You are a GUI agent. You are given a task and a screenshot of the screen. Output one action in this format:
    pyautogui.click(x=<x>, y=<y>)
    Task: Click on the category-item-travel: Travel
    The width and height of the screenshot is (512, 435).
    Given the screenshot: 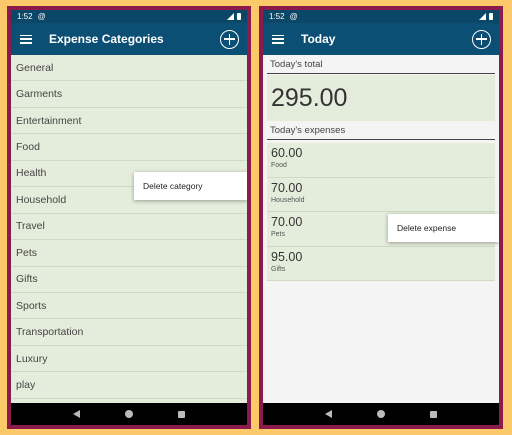 What is the action you would take?
    pyautogui.click(x=129, y=227)
    